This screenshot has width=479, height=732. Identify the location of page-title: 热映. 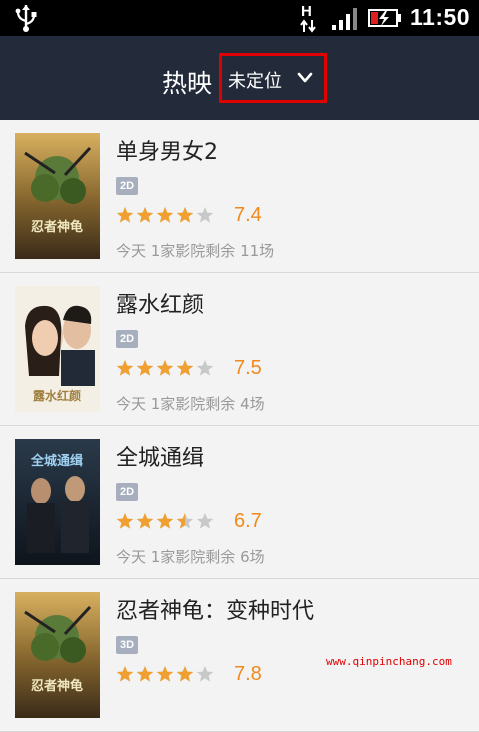
(187, 83).